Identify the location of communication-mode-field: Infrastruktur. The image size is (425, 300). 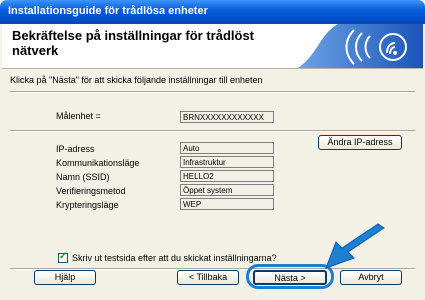
(227, 162).